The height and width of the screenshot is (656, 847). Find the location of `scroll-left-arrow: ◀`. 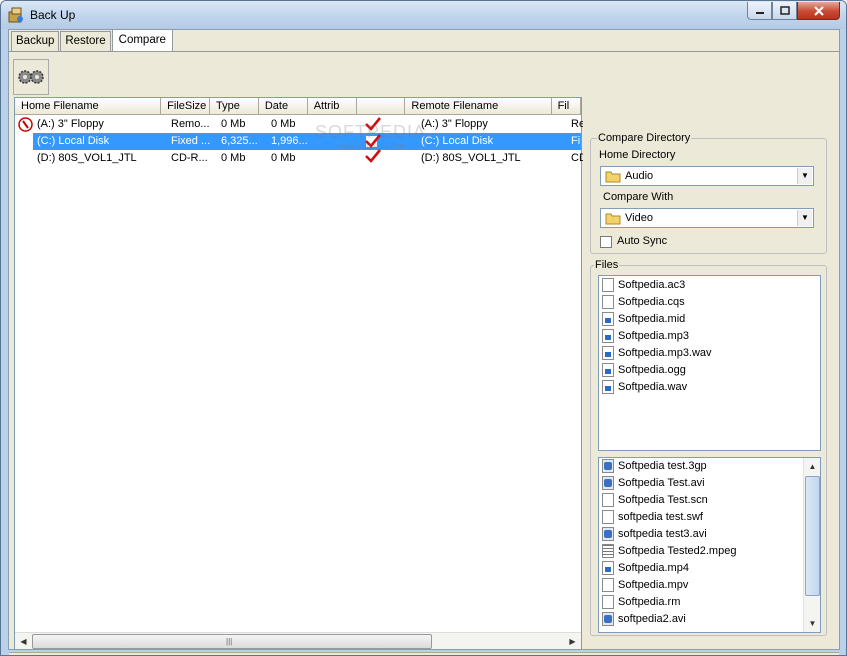

scroll-left-arrow: ◀ is located at coordinates (23, 641).